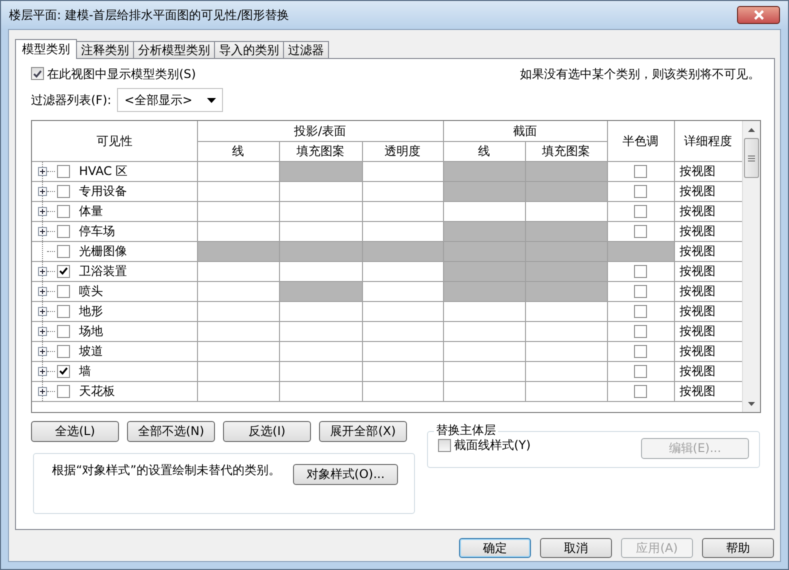 The width and height of the screenshot is (789, 570). I want to click on tab: 导入的类别, so click(249, 49).